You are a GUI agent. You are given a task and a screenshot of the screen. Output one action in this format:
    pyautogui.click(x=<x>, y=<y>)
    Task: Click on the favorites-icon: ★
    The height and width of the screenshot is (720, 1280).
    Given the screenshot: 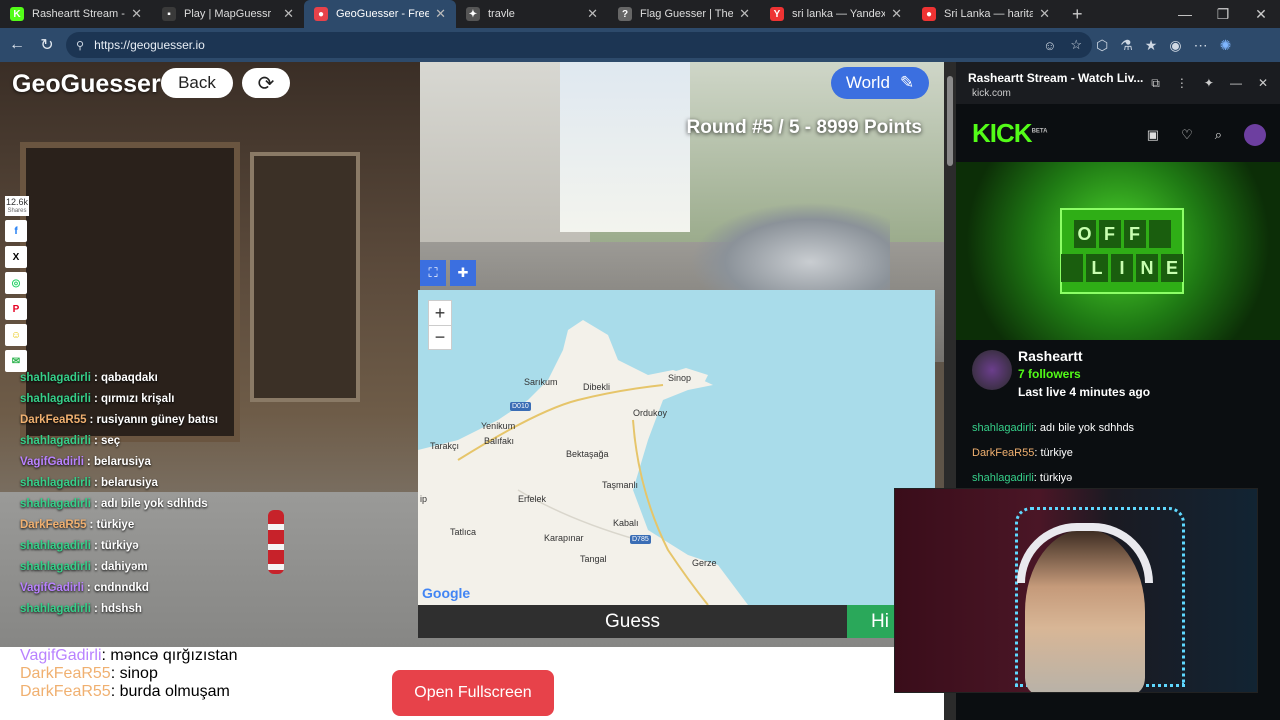 What is the action you would take?
    pyautogui.click(x=1151, y=45)
    